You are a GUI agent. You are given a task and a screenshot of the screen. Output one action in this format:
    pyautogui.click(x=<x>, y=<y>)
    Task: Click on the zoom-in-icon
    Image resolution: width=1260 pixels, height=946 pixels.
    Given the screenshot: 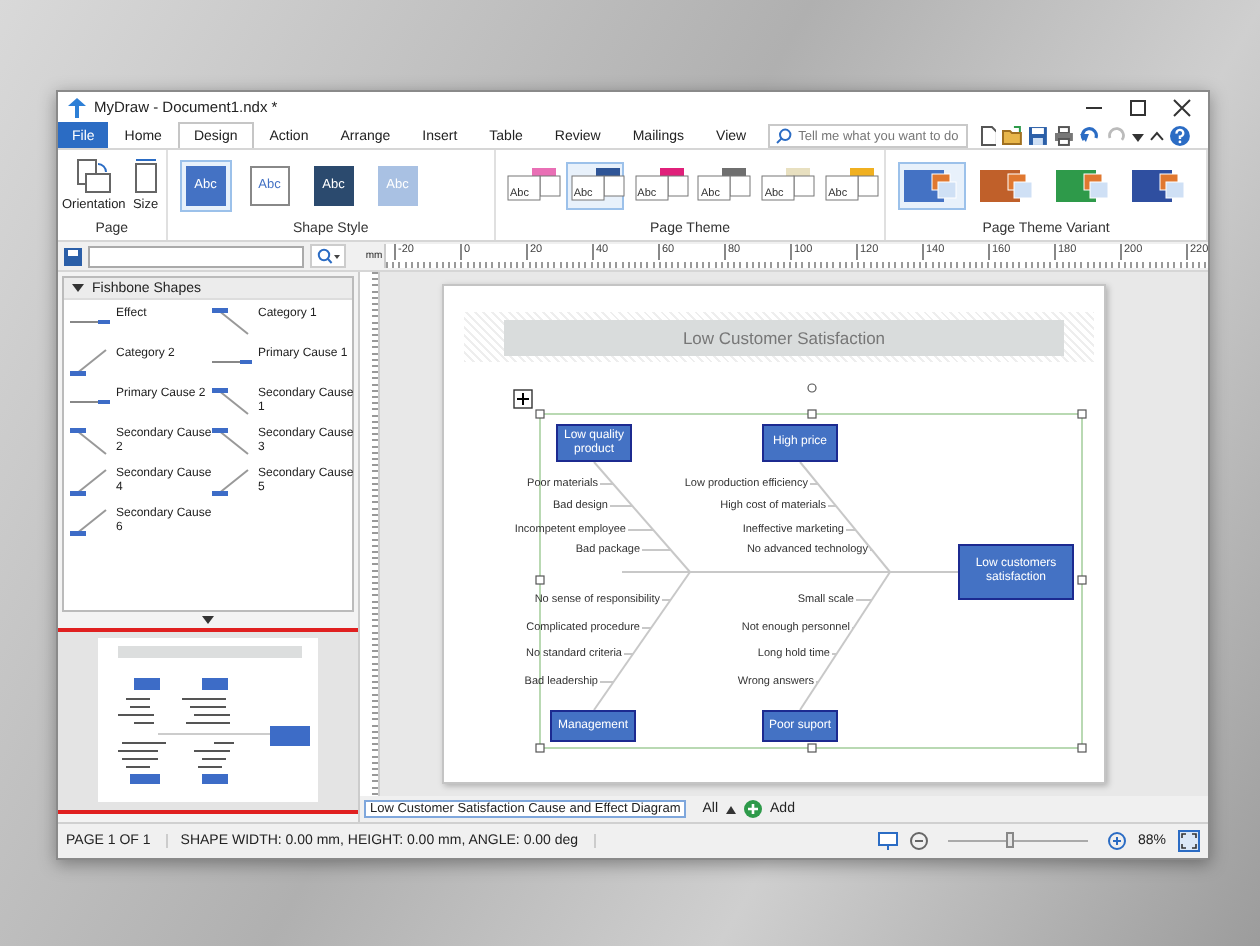 What is the action you would take?
    pyautogui.click(x=1116, y=841)
    